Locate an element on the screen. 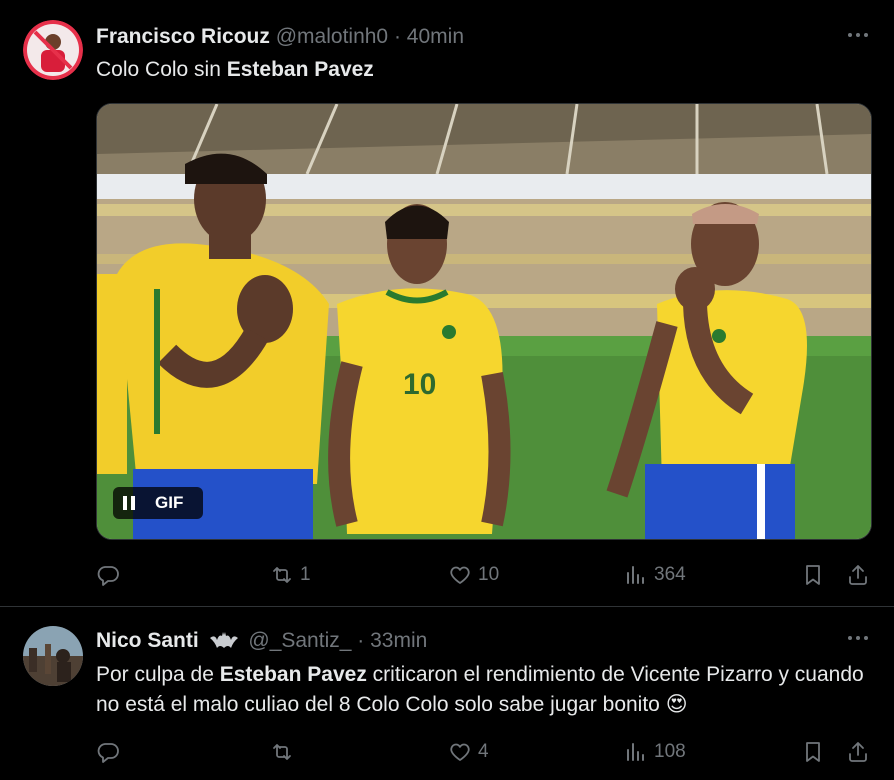  jersey-number: 10 is located at coordinates (419, 384).